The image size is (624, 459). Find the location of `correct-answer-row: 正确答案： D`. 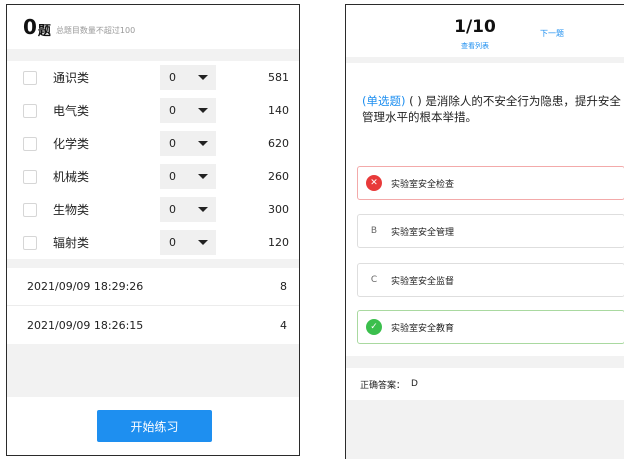

correct-answer-row: 正确答案： D is located at coordinates (485, 384).